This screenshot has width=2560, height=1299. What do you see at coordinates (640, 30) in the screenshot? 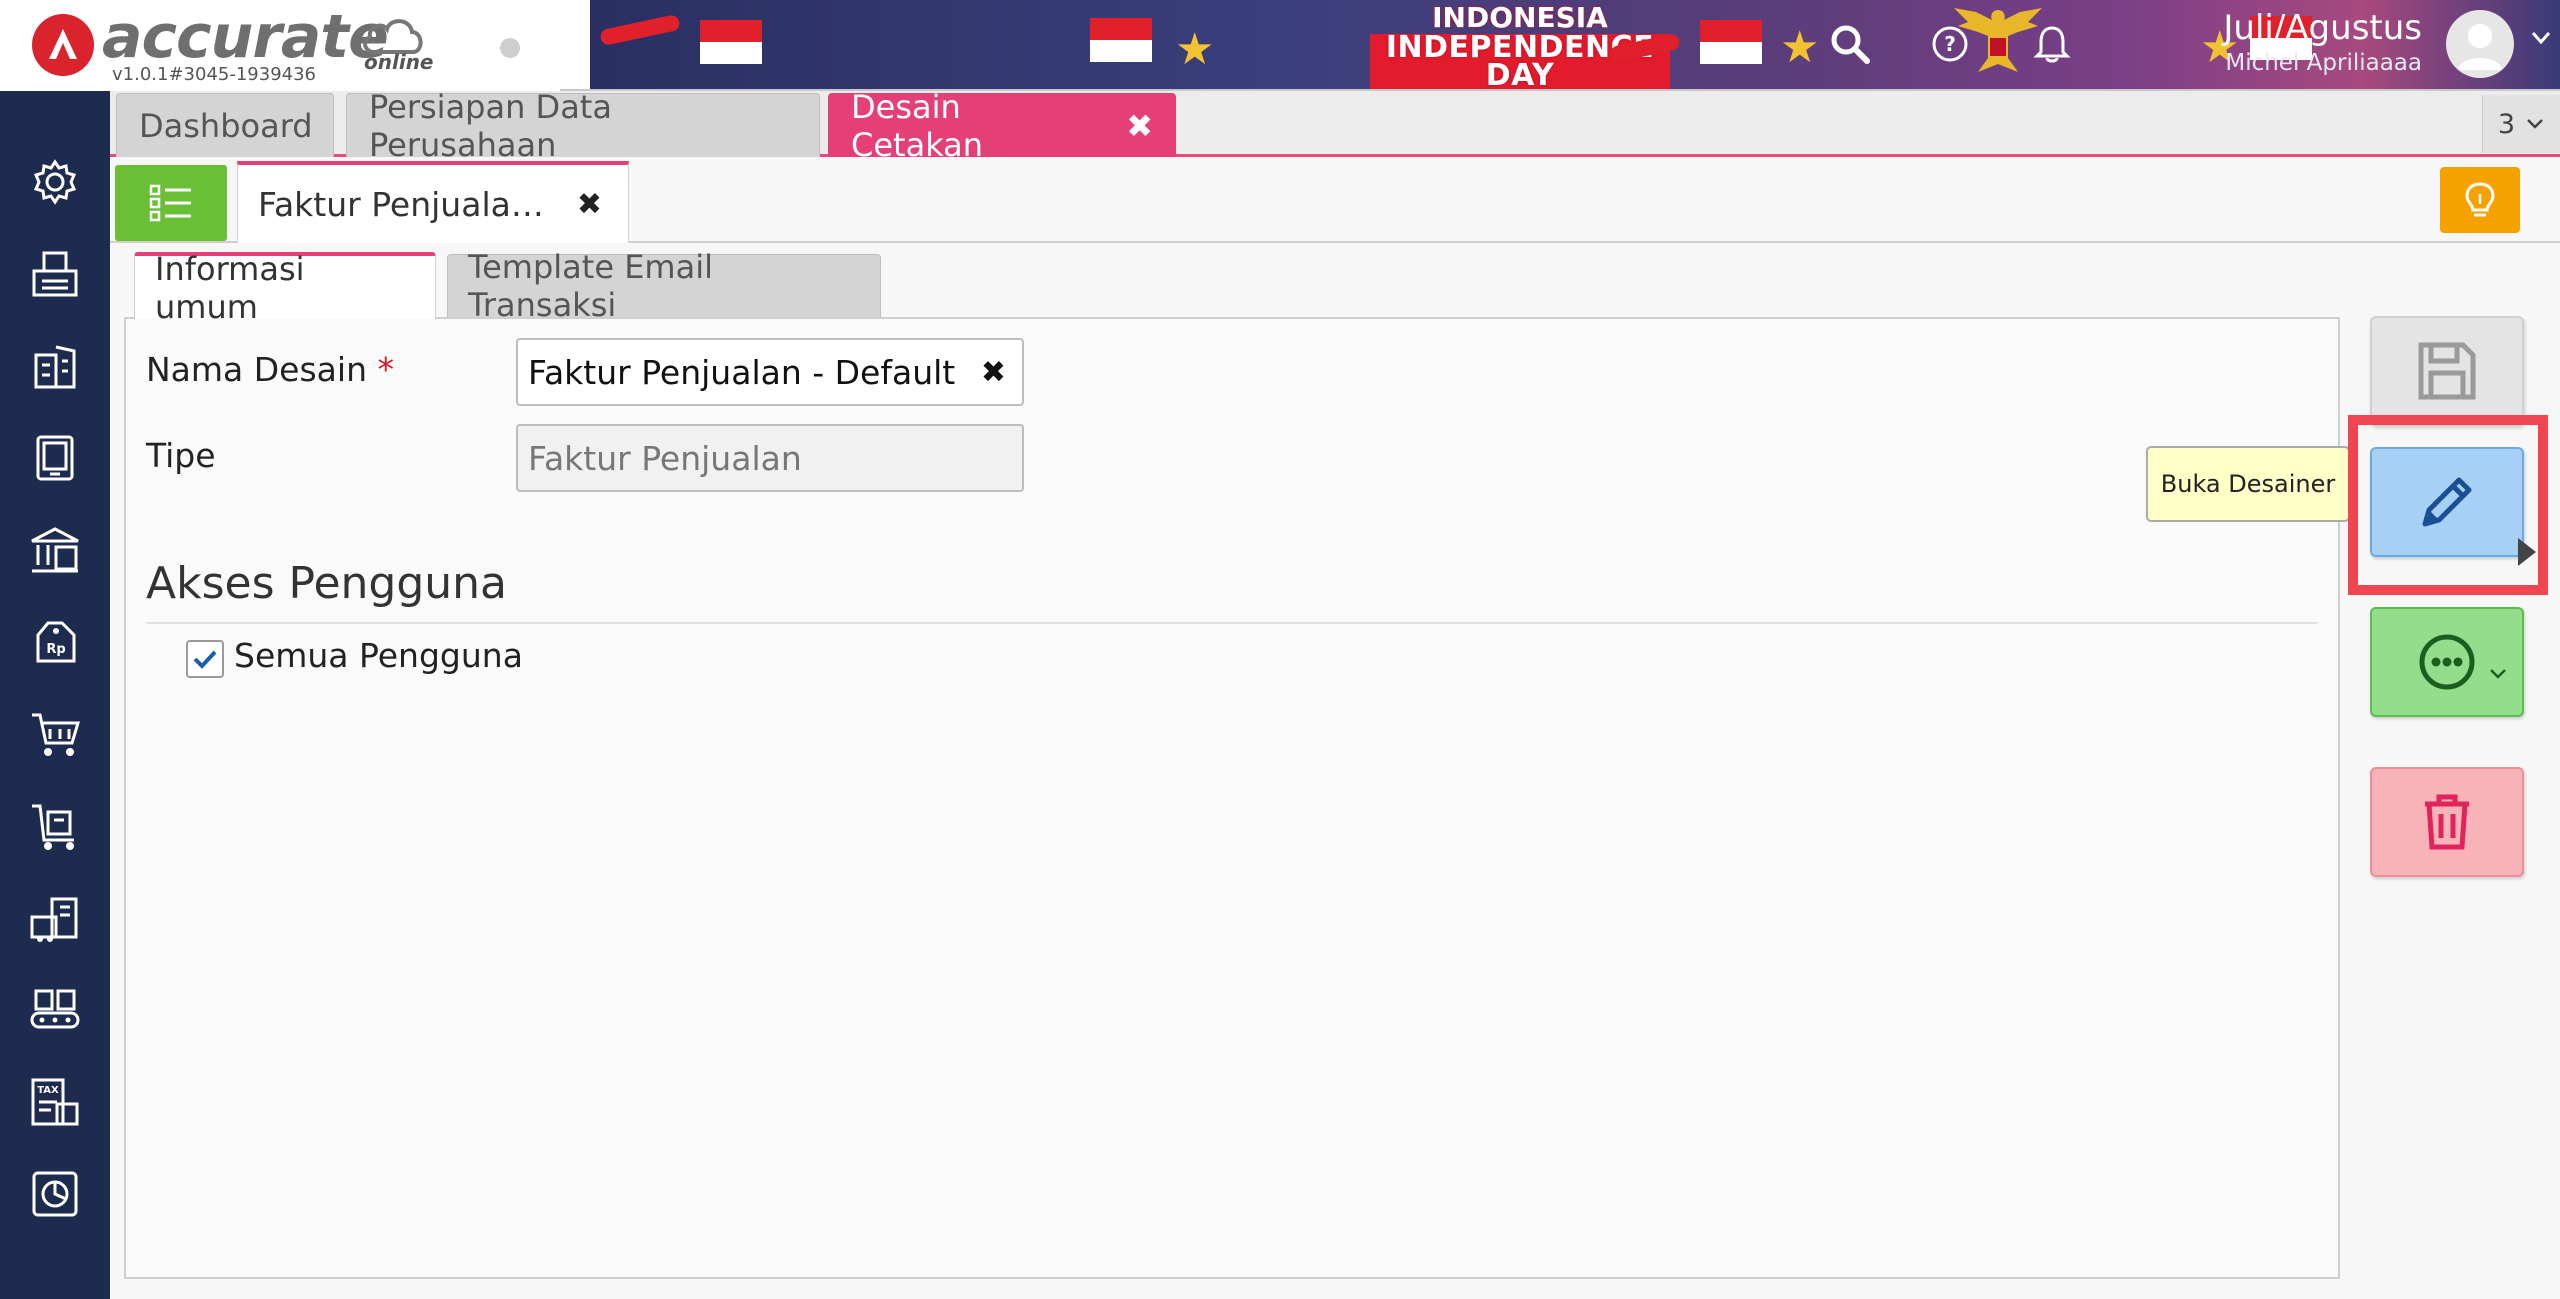
I see `ribbon-decoration` at bounding box center [640, 30].